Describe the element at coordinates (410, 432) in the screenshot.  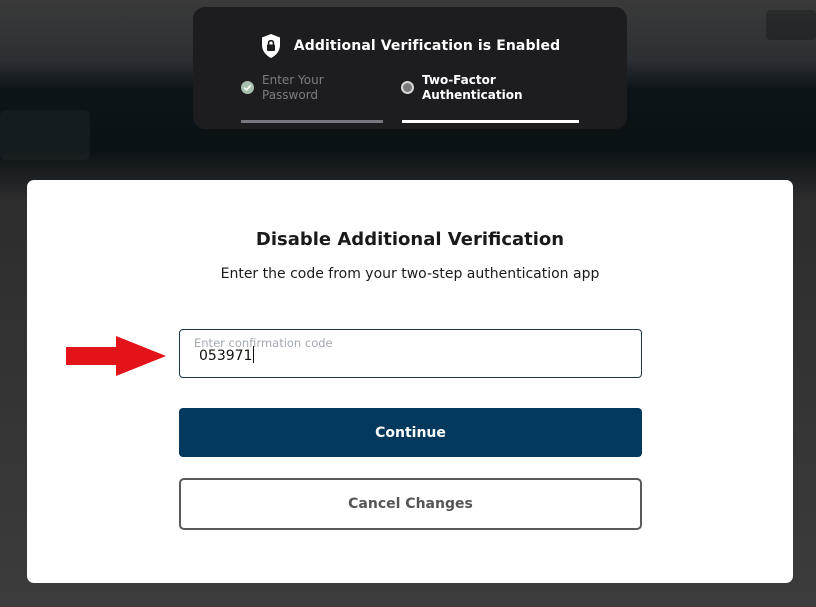
I see `continue-button: Continue` at that location.